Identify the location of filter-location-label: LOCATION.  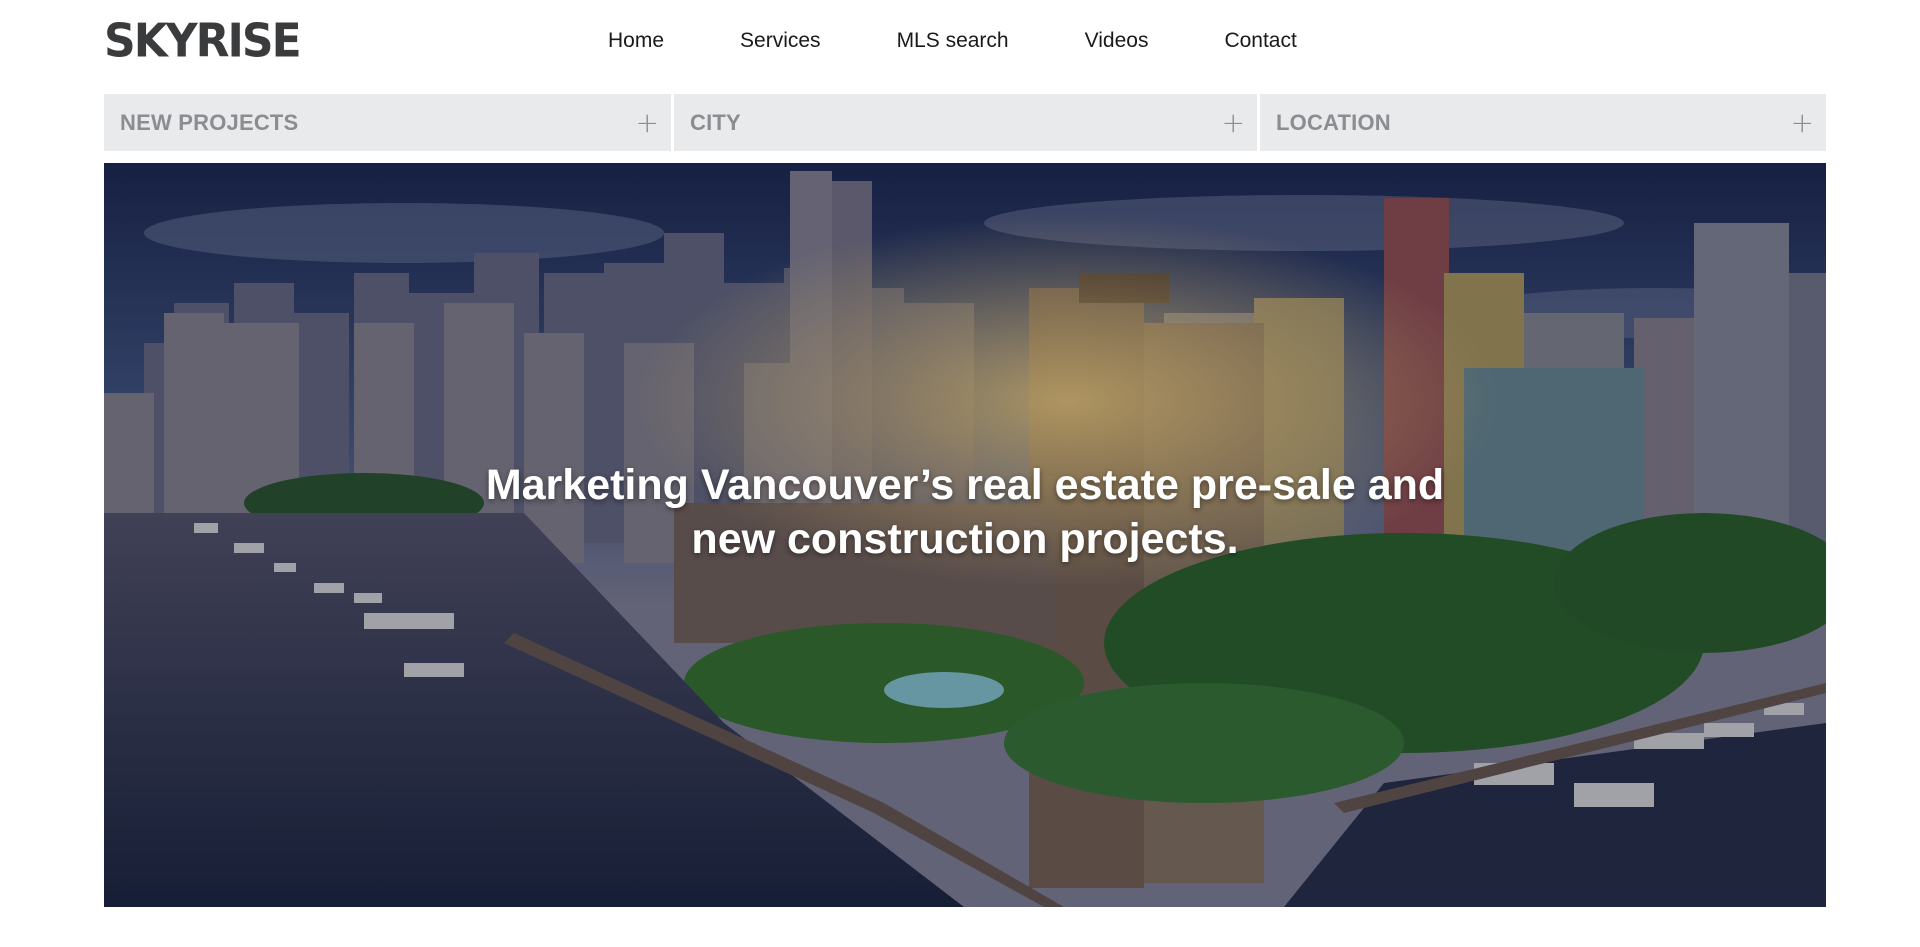
(1333, 122).